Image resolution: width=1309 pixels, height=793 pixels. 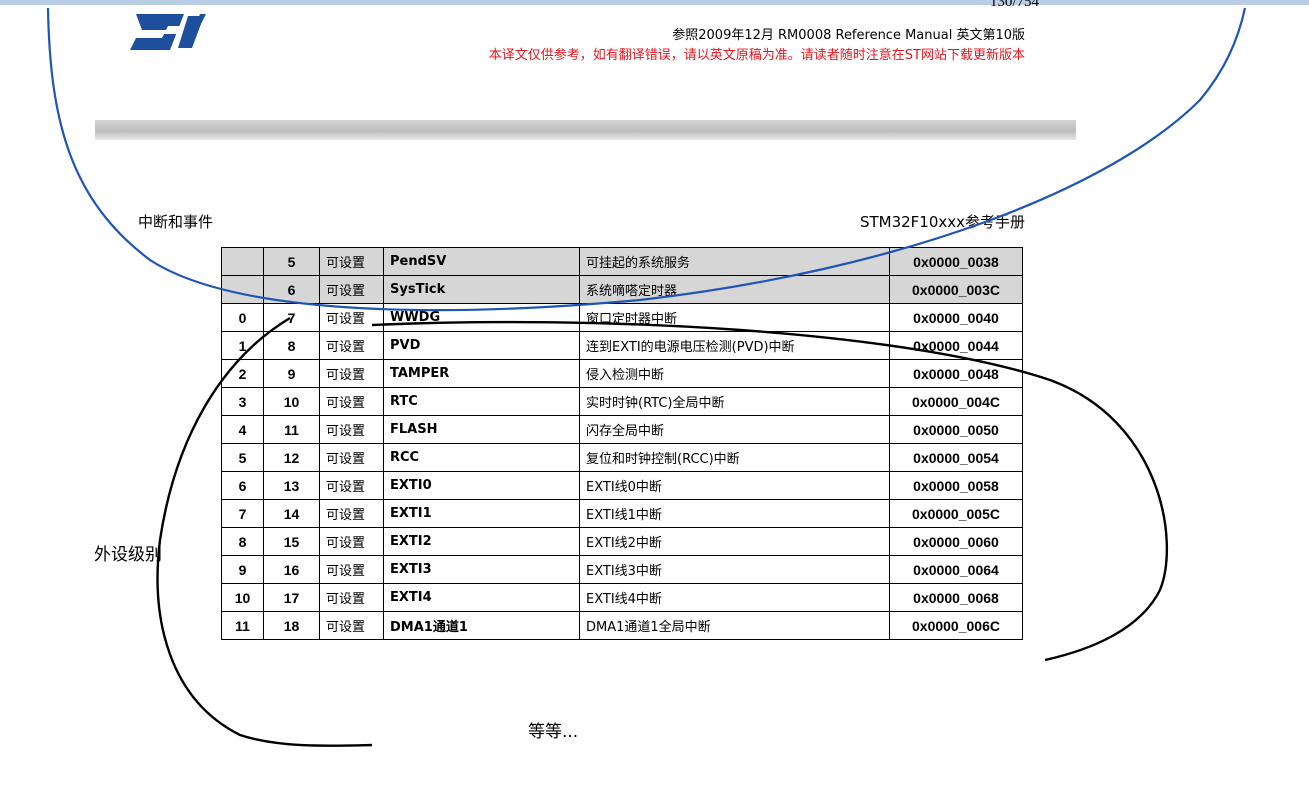 I want to click on table-row: 9 16 可设置 EXTI3 EXTI线3中断 0x0000_0064, so click(x=622, y=569).